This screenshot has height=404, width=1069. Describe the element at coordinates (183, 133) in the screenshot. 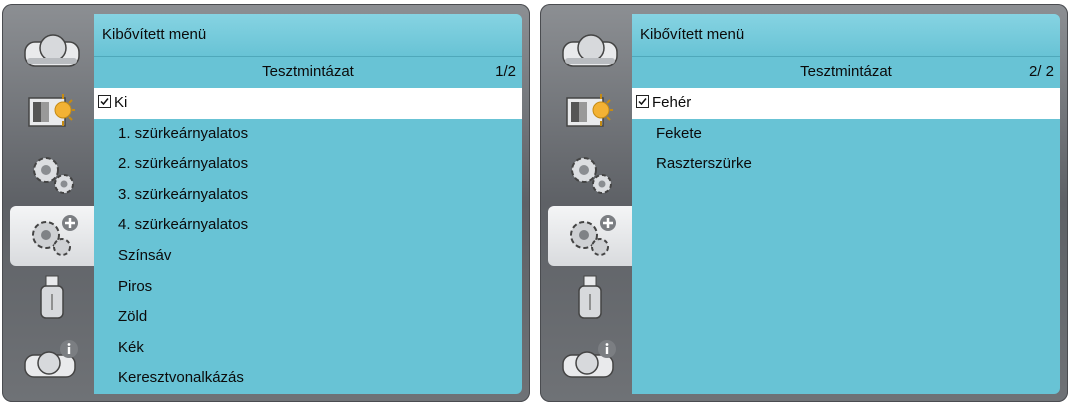

I see `list-item-label: 1. szürkeárnyalatos` at that location.